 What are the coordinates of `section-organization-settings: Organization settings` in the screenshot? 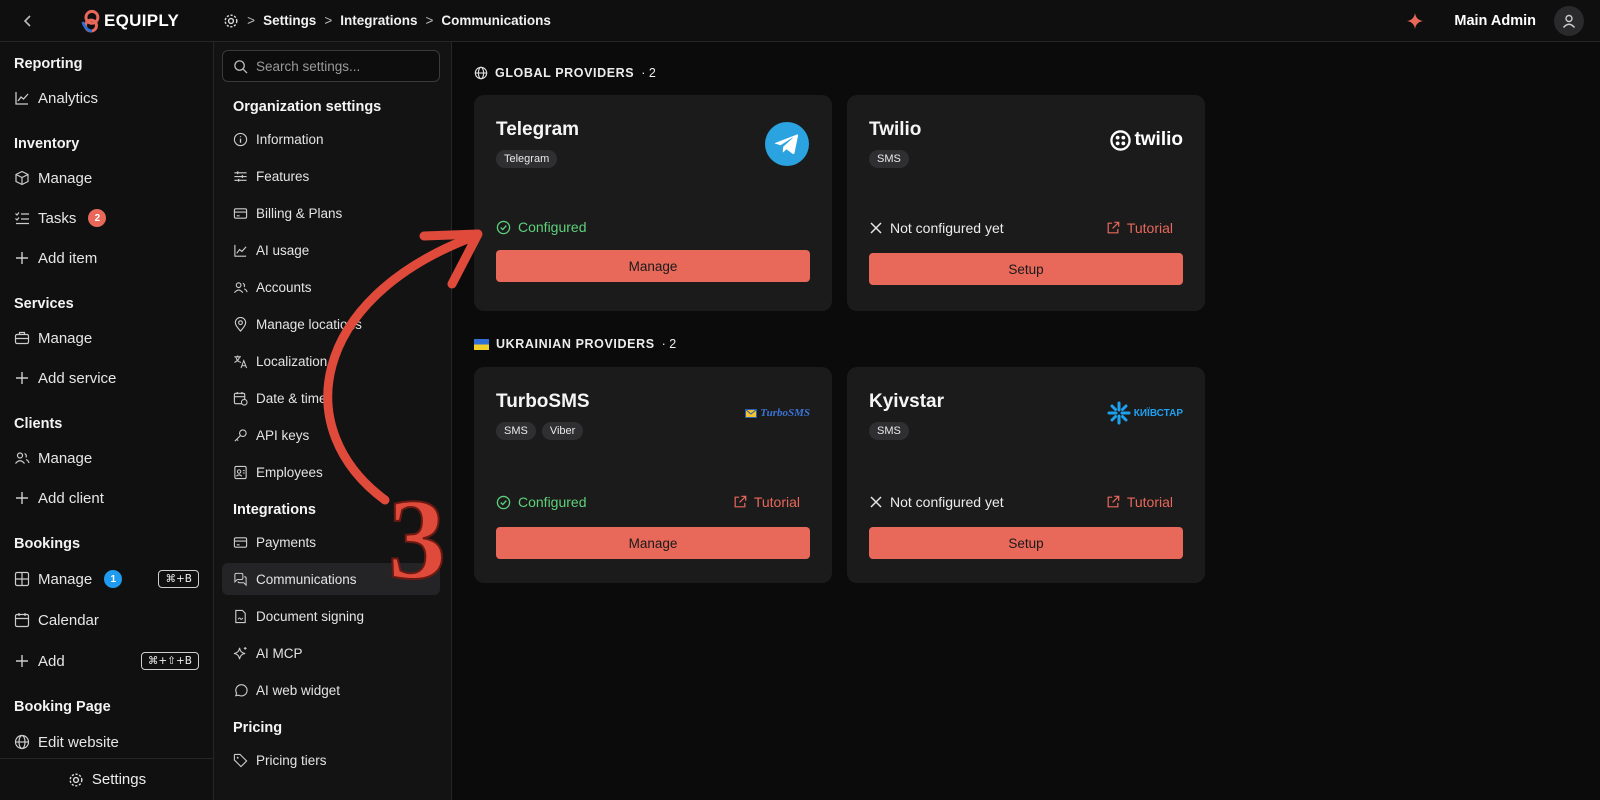 It's located at (307, 107).